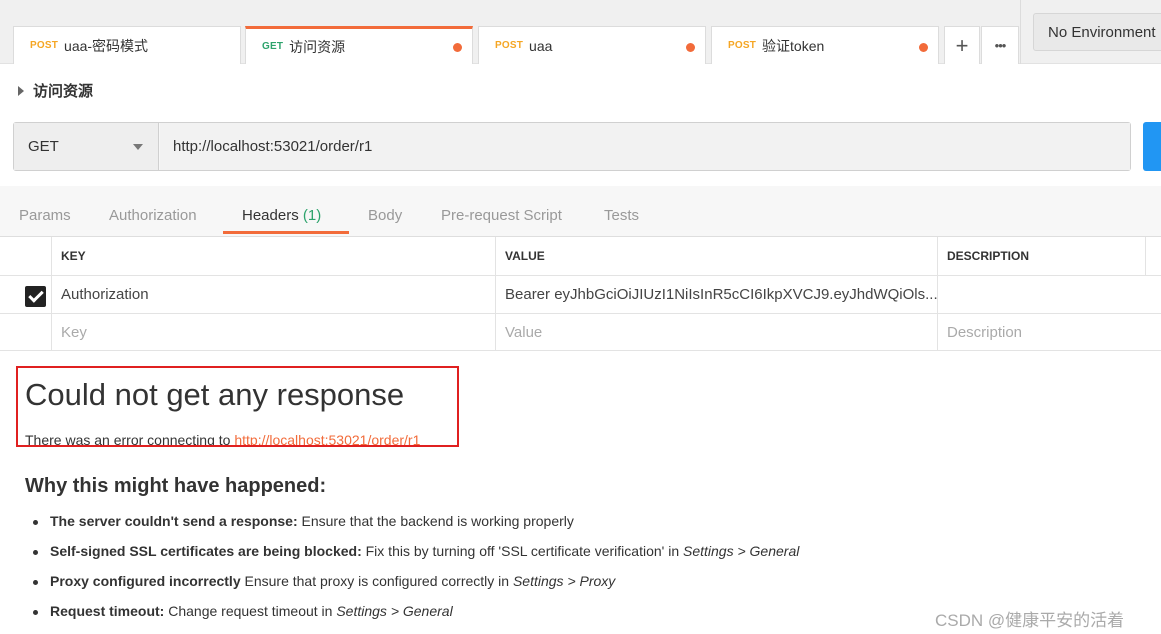 This screenshot has height=634, width=1161. I want to click on tab-authorization: Authorization, so click(153, 215).